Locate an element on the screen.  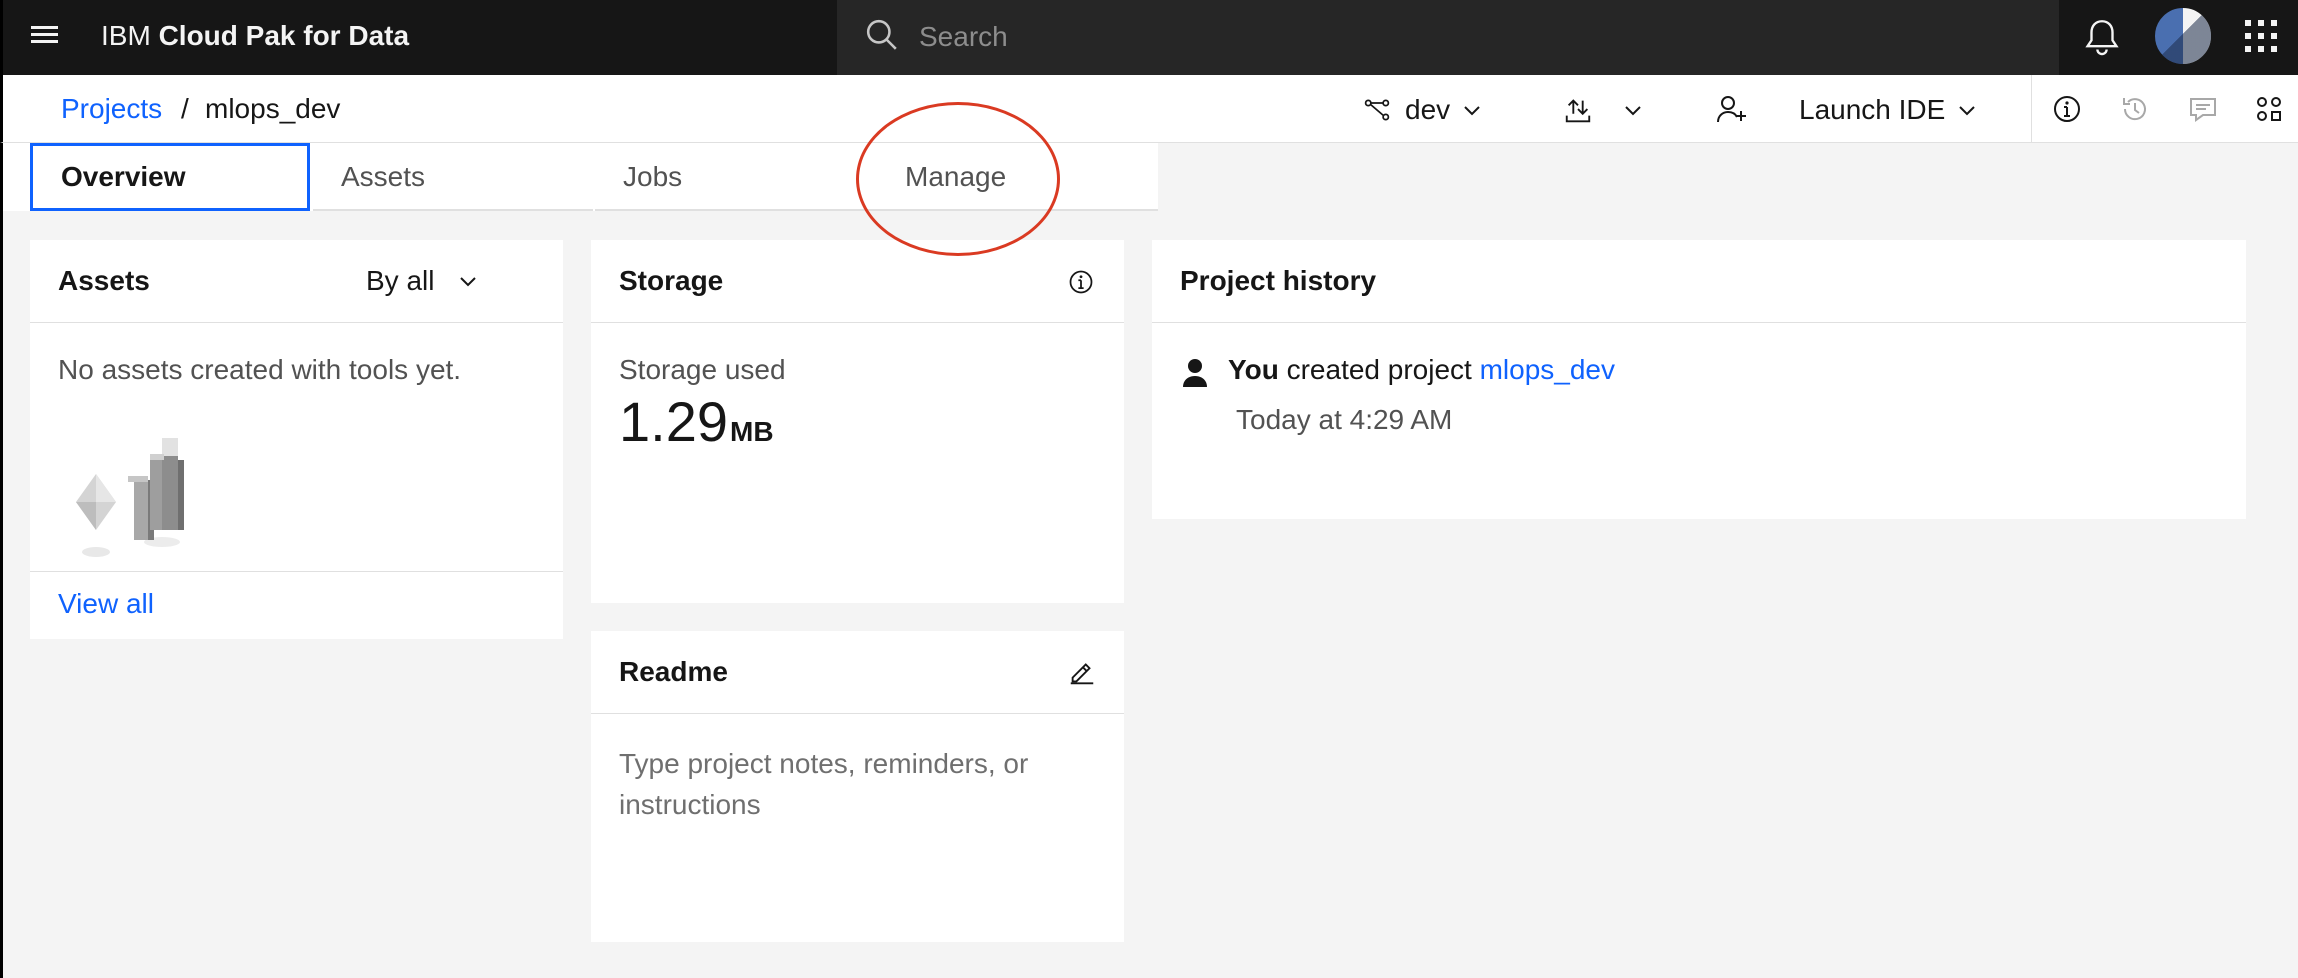
tab-manage: Manage is located at coordinates (1017, 177).